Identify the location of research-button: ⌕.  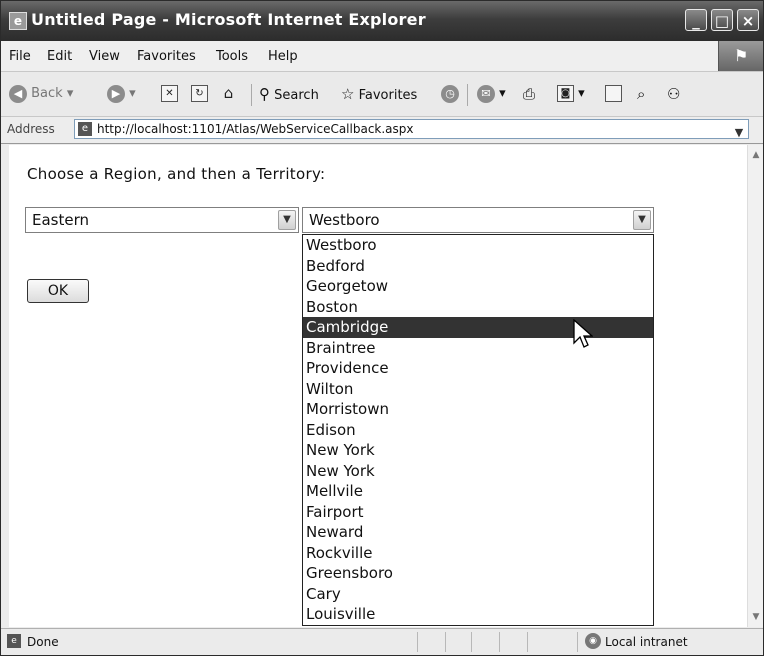
(641, 94).